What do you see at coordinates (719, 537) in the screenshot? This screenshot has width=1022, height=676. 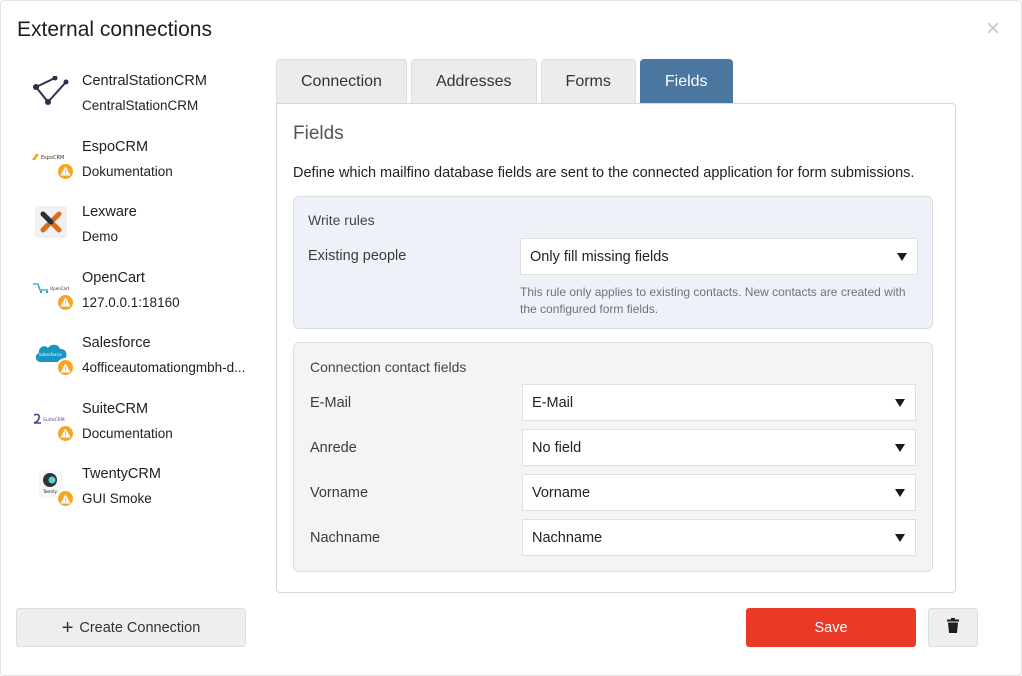 I see `nachname-select: Nachname` at bounding box center [719, 537].